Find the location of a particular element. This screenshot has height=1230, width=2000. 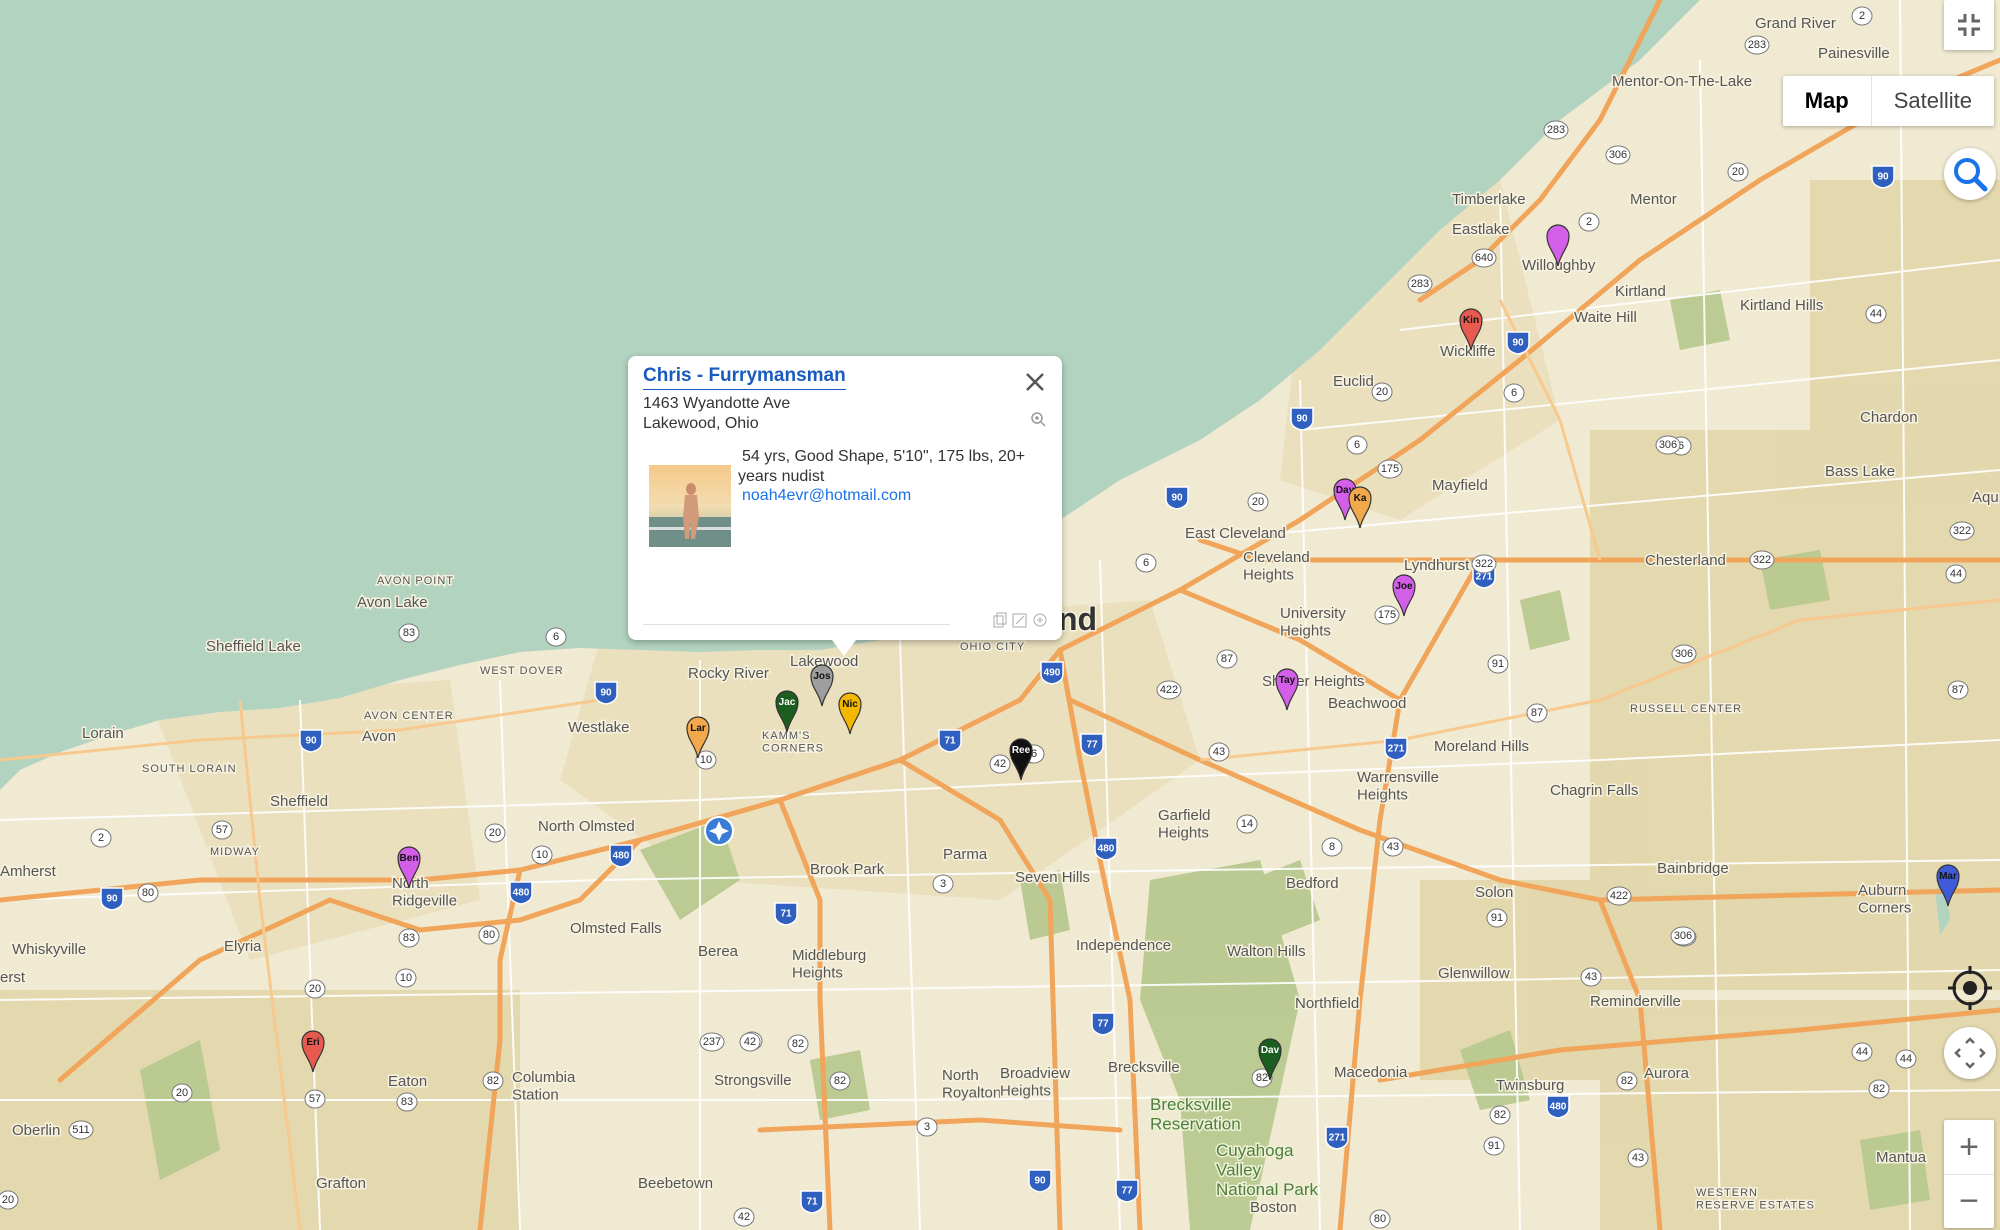

route-shield: 42 is located at coordinates (744, 1217).